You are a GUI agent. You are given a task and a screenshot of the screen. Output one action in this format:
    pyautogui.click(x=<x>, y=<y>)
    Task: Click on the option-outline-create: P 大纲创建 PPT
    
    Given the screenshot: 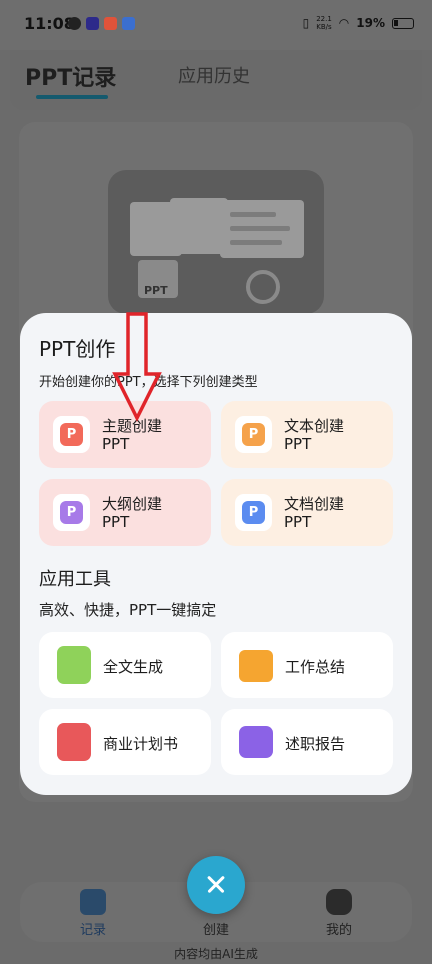 What is the action you would take?
    pyautogui.click(x=125, y=512)
    